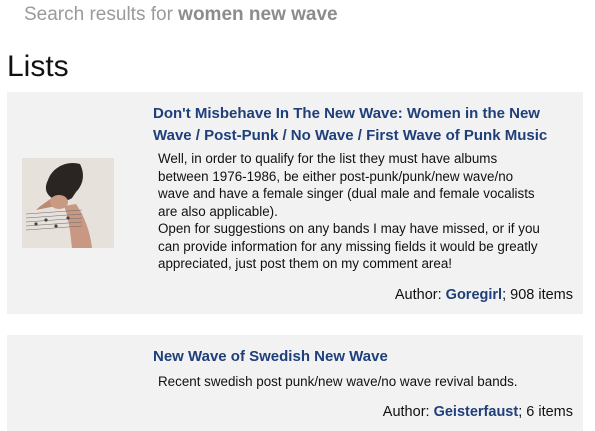  Describe the element at coordinates (545, 412) in the screenshot. I see `item-count: ; 6 items` at that location.